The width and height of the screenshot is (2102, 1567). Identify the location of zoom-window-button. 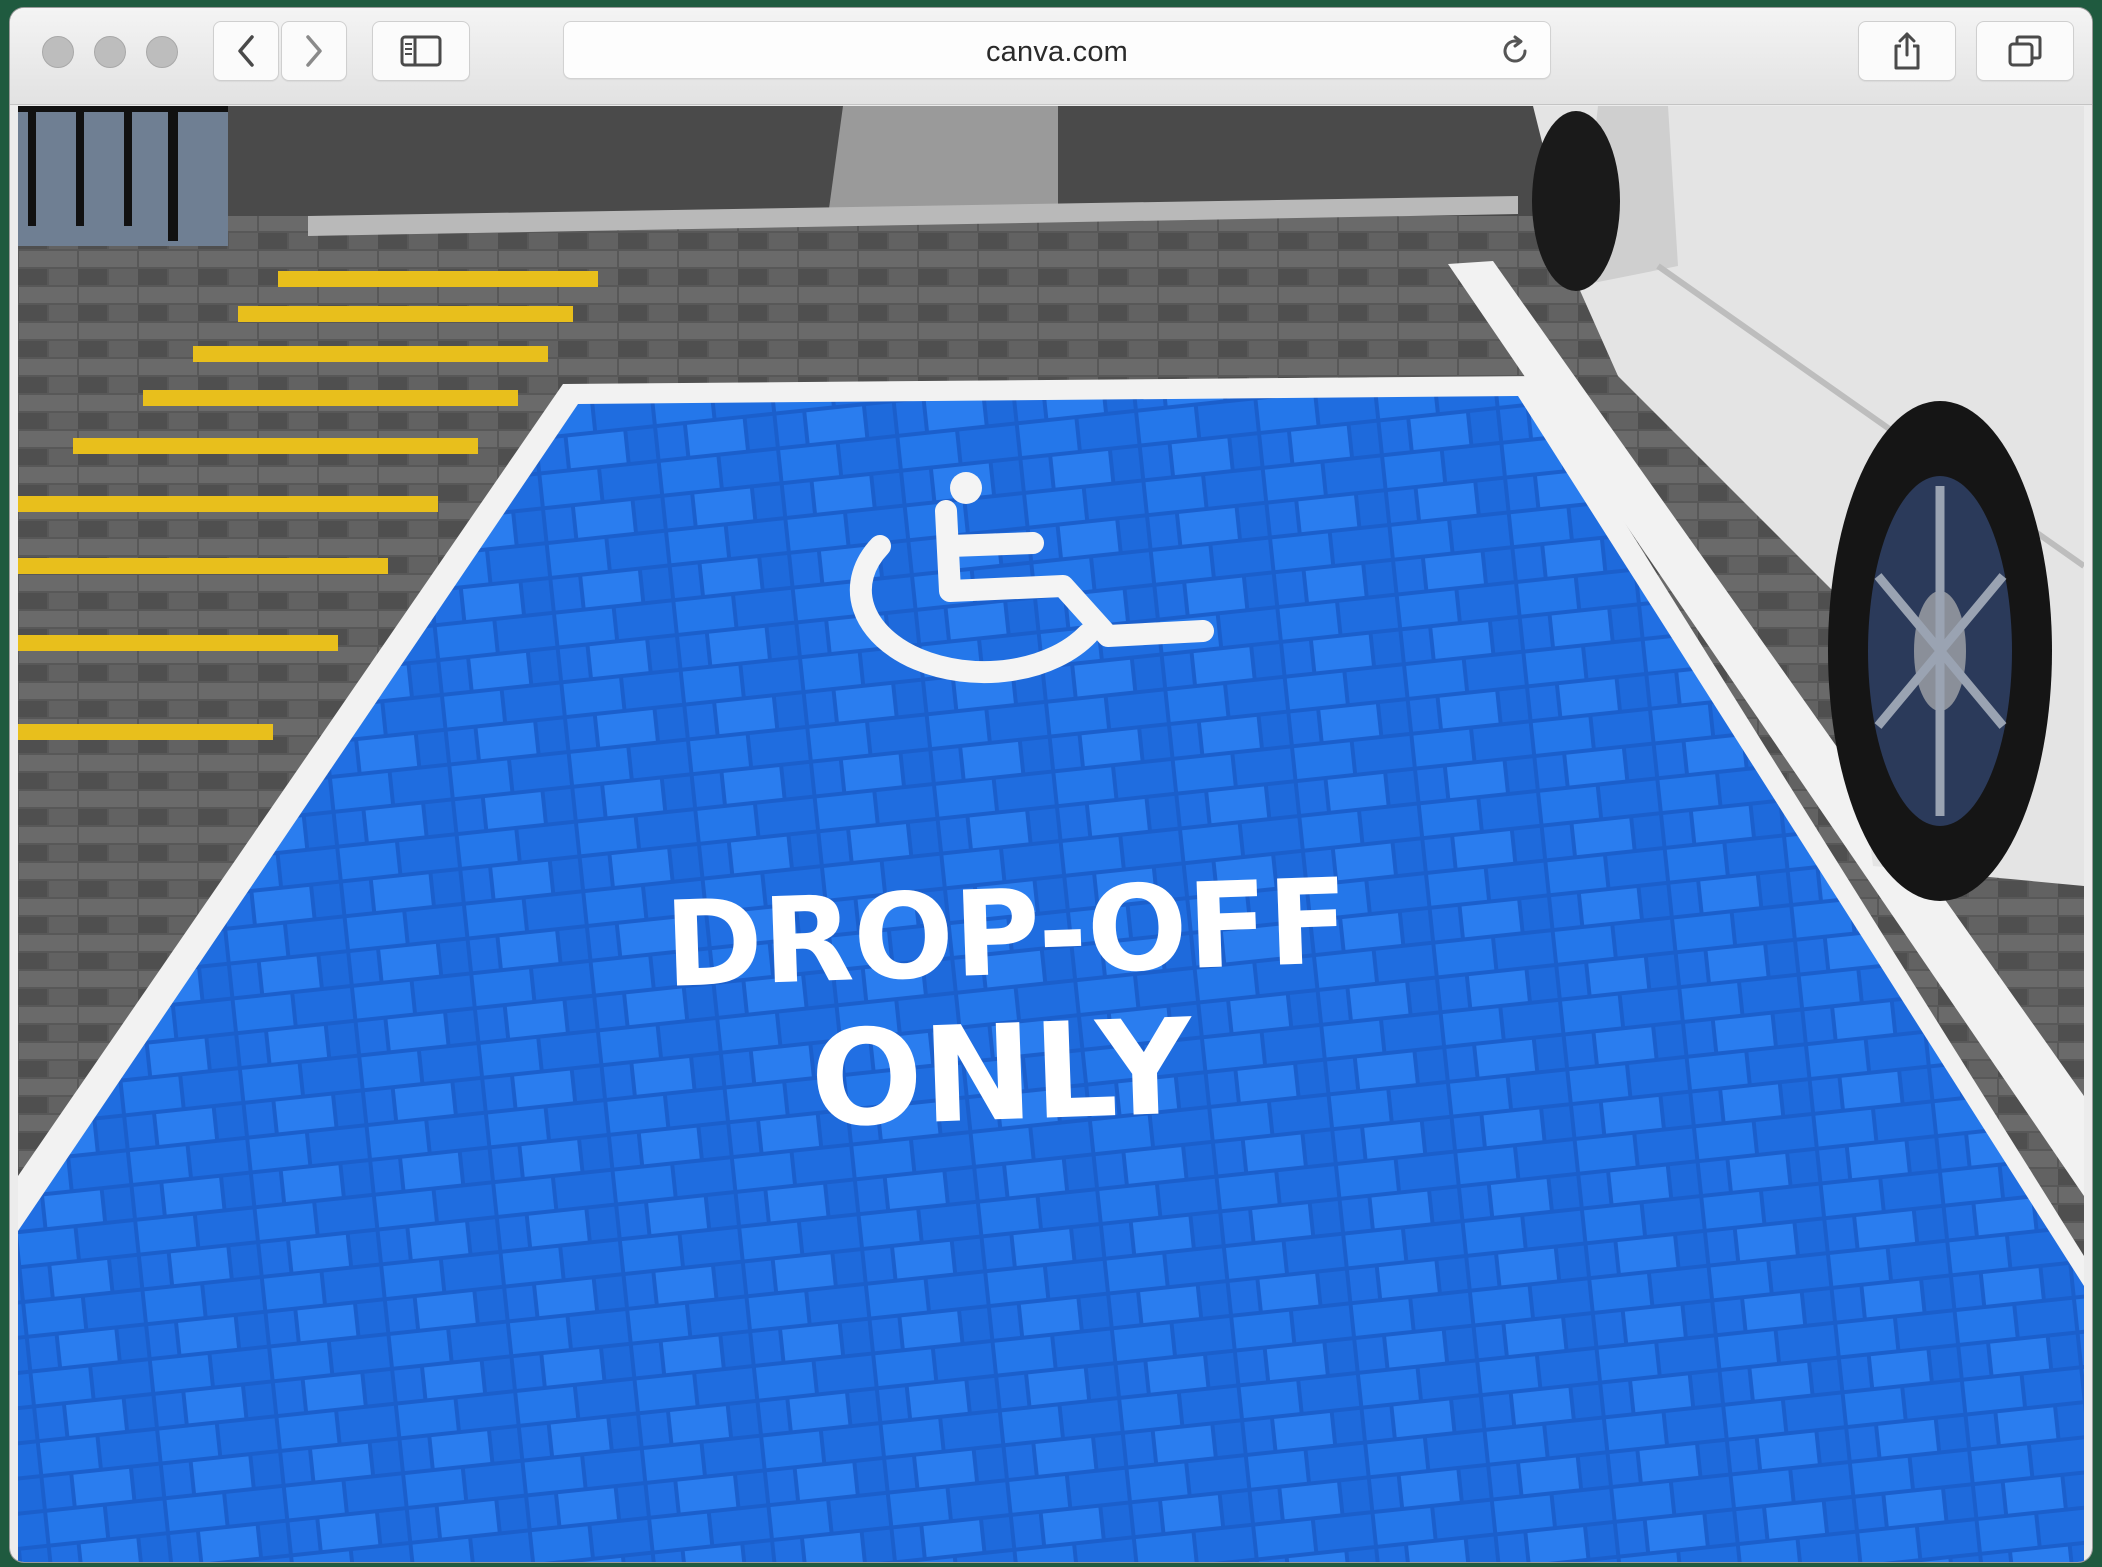
(162, 52).